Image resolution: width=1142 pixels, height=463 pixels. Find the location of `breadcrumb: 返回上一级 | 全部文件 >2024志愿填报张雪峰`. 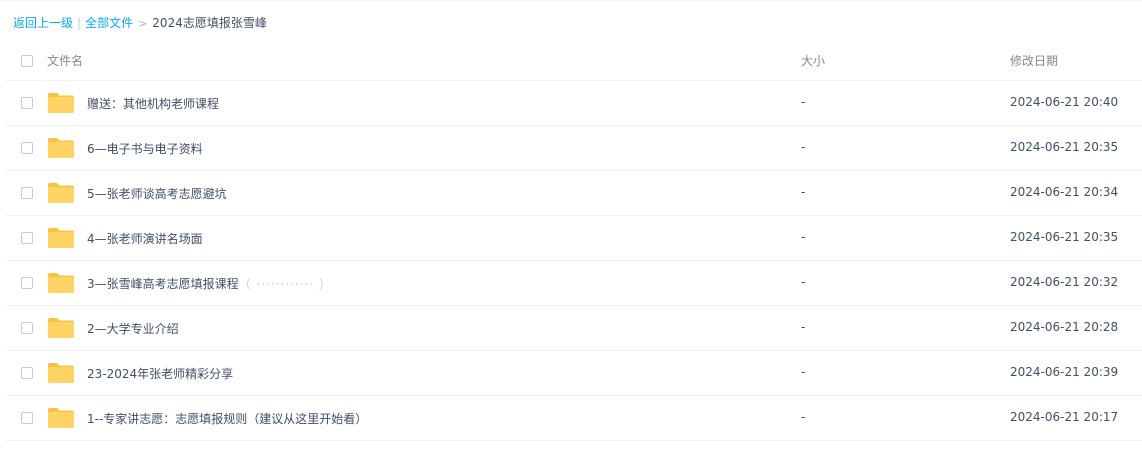

breadcrumb: 返回上一级 | 全部文件 >2024志愿填报张雪峰 is located at coordinates (140, 23).